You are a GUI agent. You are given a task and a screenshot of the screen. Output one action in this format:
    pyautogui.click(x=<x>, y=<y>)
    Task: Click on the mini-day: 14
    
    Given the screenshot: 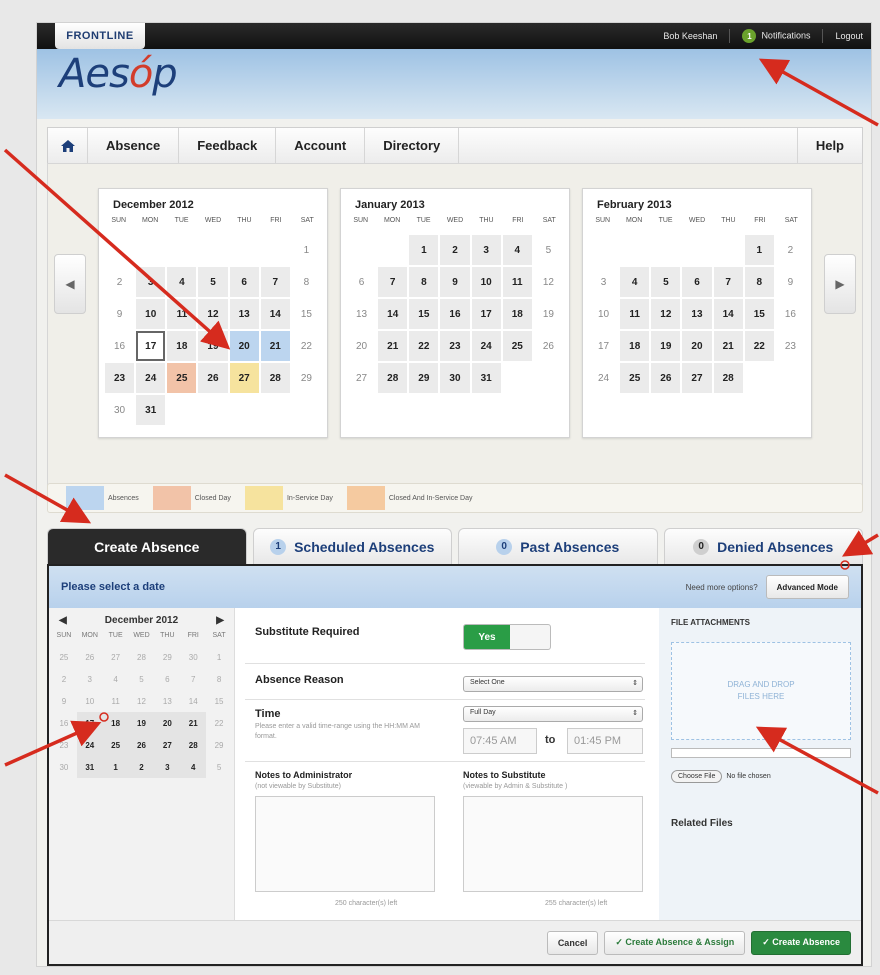 What is the action you would take?
    pyautogui.click(x=193, y=701)
    